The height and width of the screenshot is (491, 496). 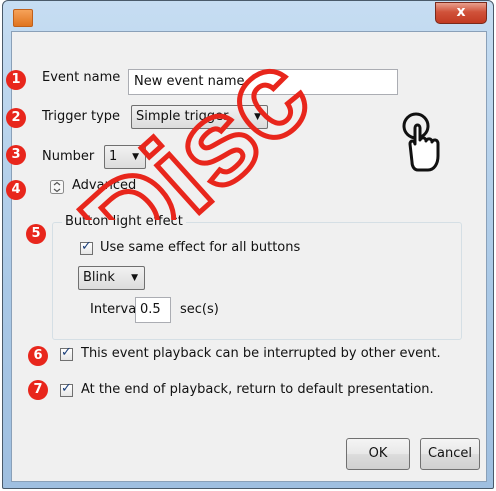 I want to click on ok-button: OK, so click(x=378, y=454).